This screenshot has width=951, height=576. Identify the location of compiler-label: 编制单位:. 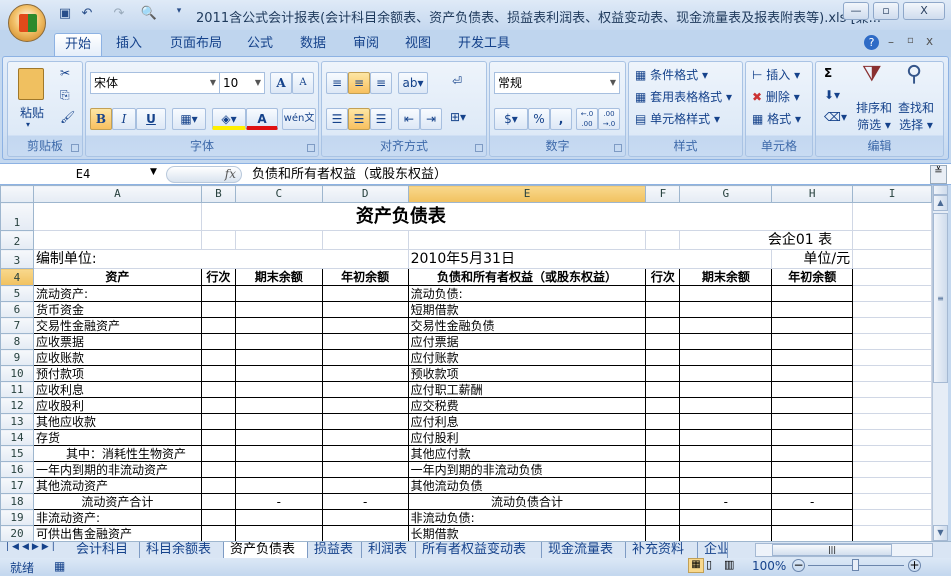
(220, 259).